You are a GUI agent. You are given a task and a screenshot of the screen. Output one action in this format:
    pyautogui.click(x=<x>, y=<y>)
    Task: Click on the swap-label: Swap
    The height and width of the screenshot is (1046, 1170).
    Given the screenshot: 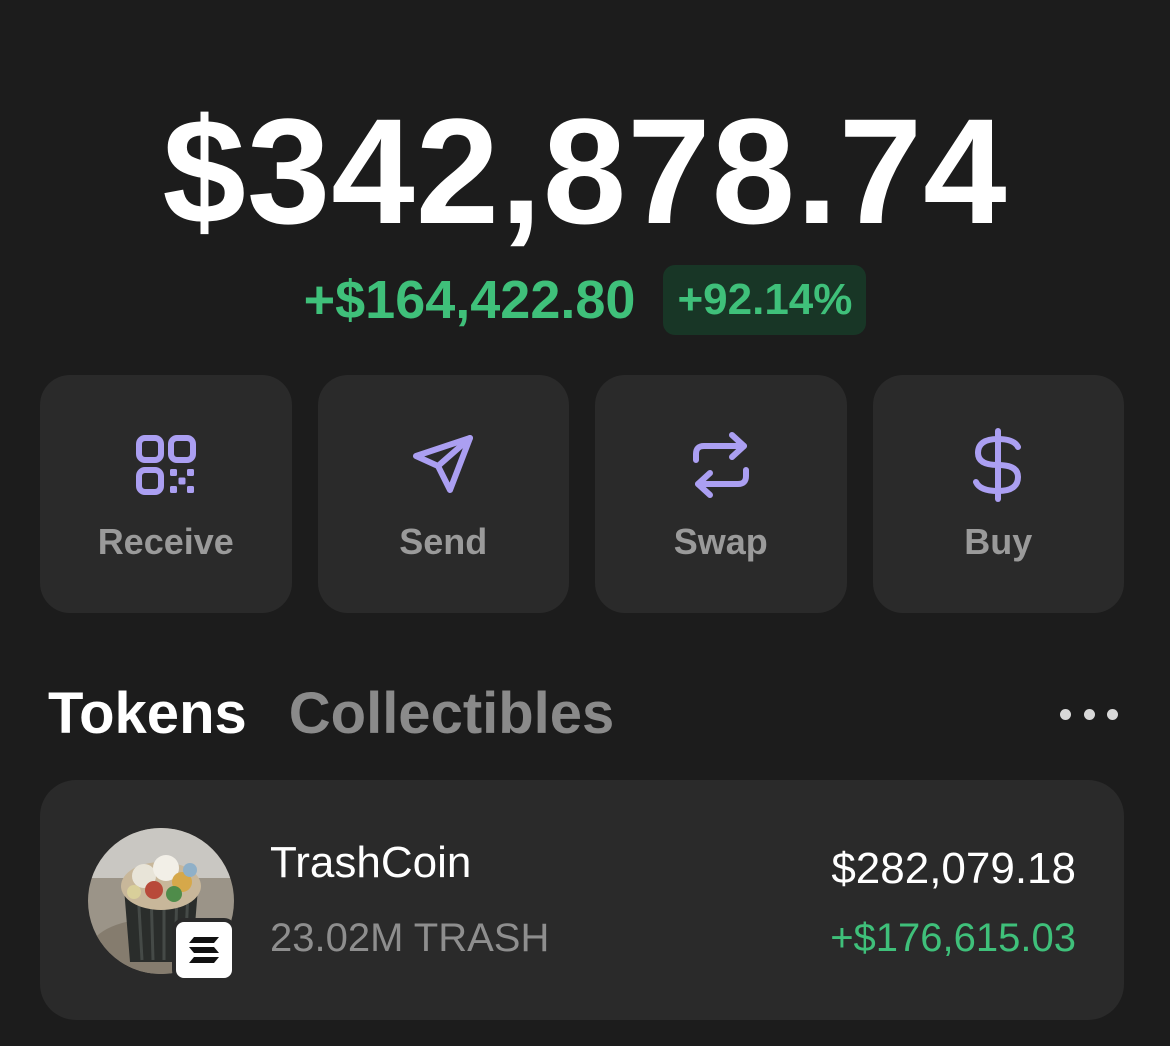 What is the action you would take?
    pyautogui.click(x=720, y=541)
    